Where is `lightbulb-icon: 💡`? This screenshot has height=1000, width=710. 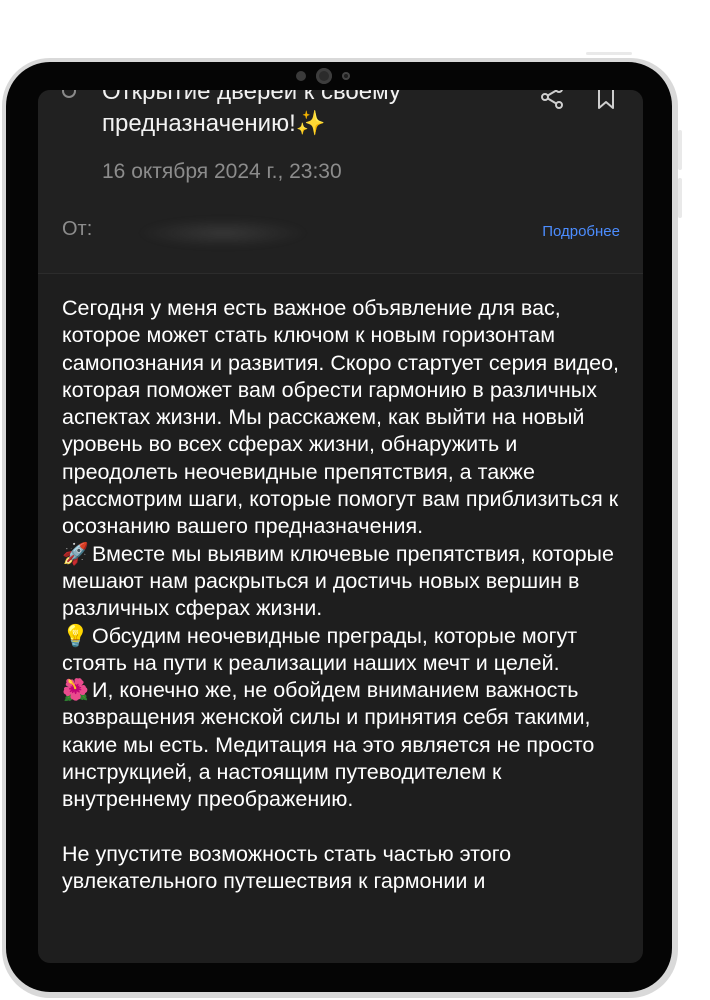 lightbulb-icon: 💡 is located at coordinates (75, 635).